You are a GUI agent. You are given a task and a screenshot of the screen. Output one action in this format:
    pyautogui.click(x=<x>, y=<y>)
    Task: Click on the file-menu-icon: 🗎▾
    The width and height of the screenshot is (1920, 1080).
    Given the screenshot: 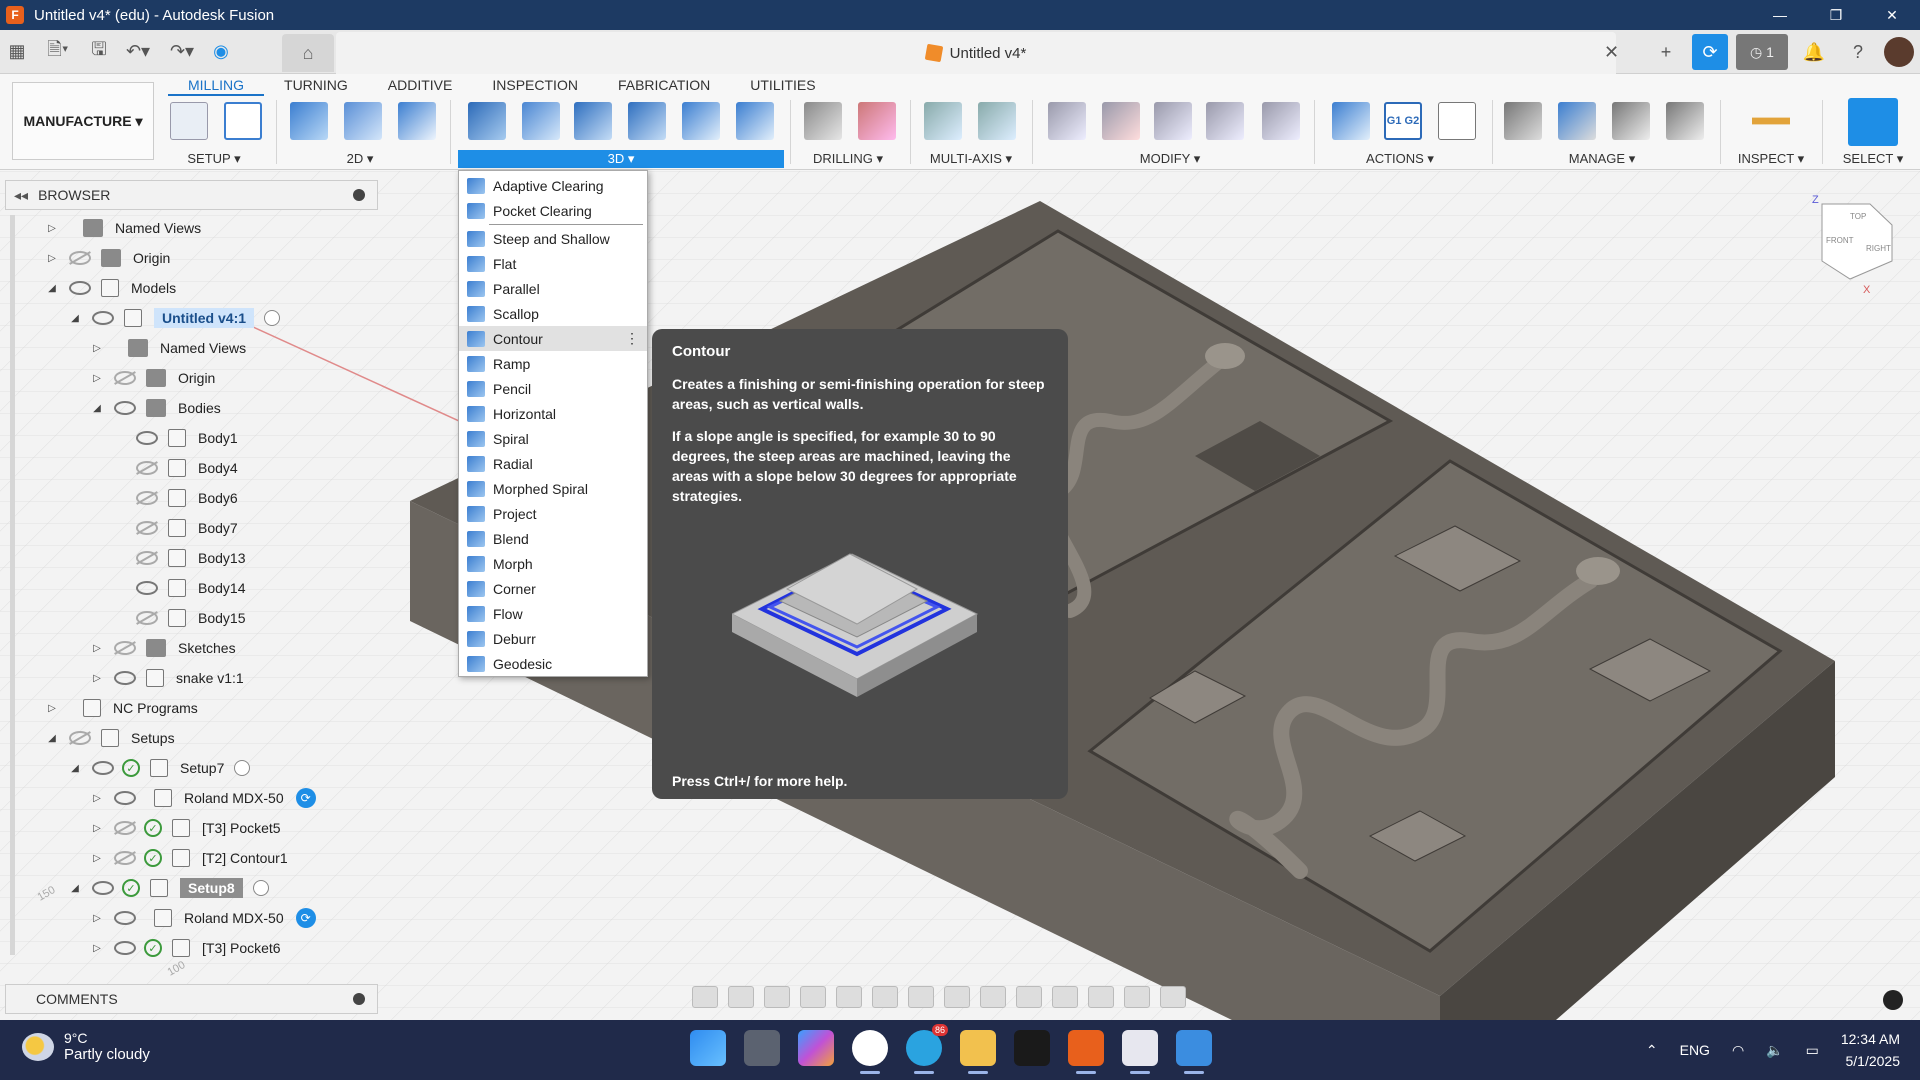 What is the action you would take?
    pyautogui.click(x=58, y=52)
    